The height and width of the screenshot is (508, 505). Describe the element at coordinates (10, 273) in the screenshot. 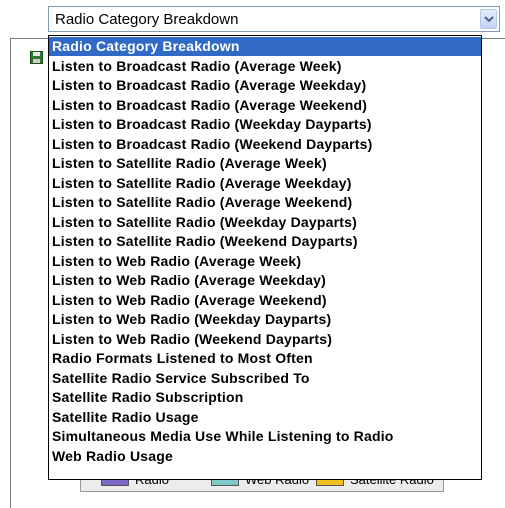

I see `background-divider` at that location.